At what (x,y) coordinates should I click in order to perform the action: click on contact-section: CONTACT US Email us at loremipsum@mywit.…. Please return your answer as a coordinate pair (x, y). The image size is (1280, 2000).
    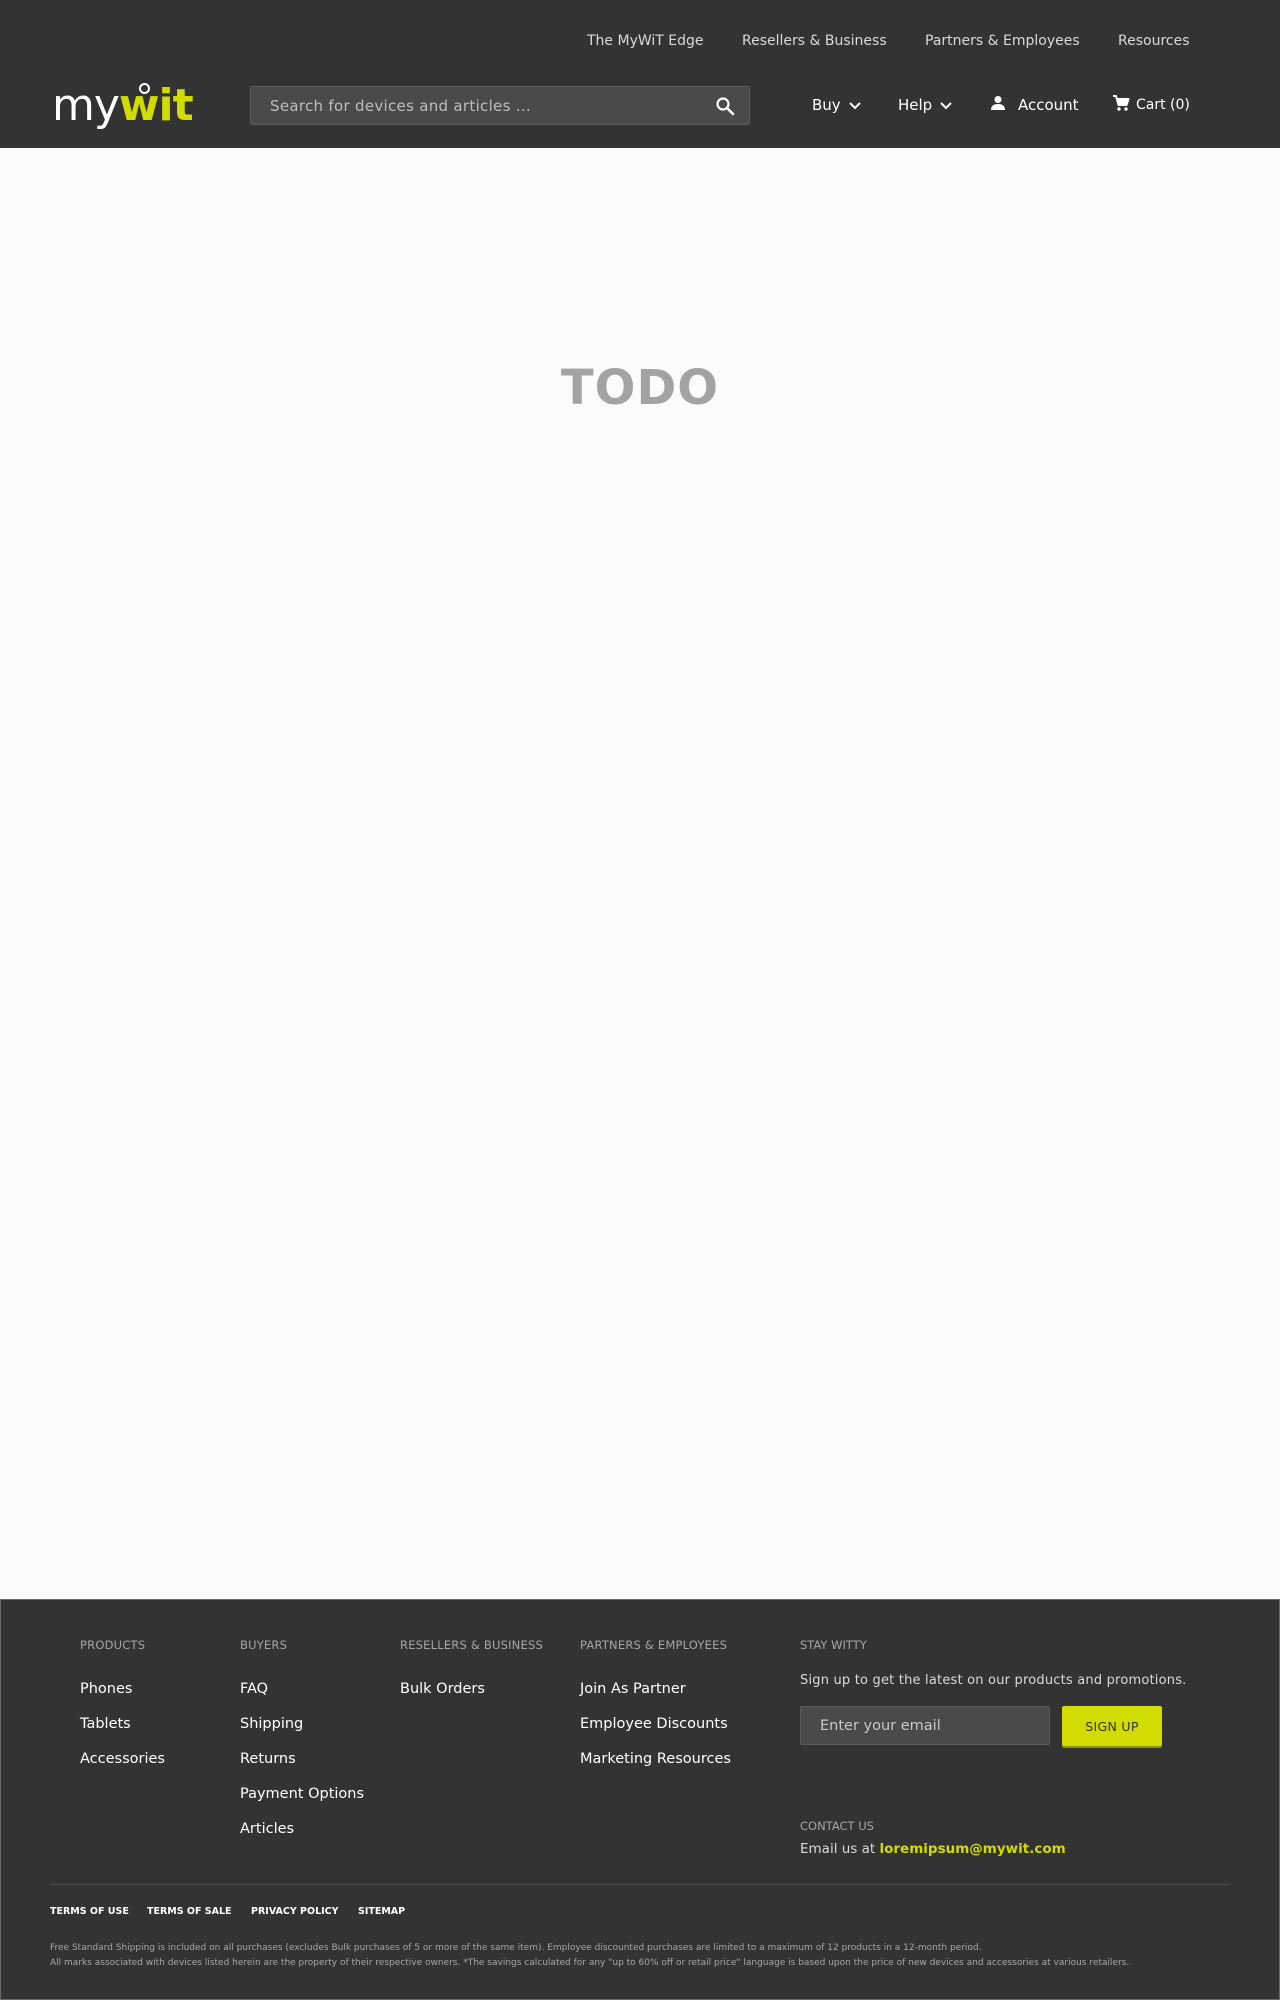
    Looking at the image, I should click on (933, 1838).